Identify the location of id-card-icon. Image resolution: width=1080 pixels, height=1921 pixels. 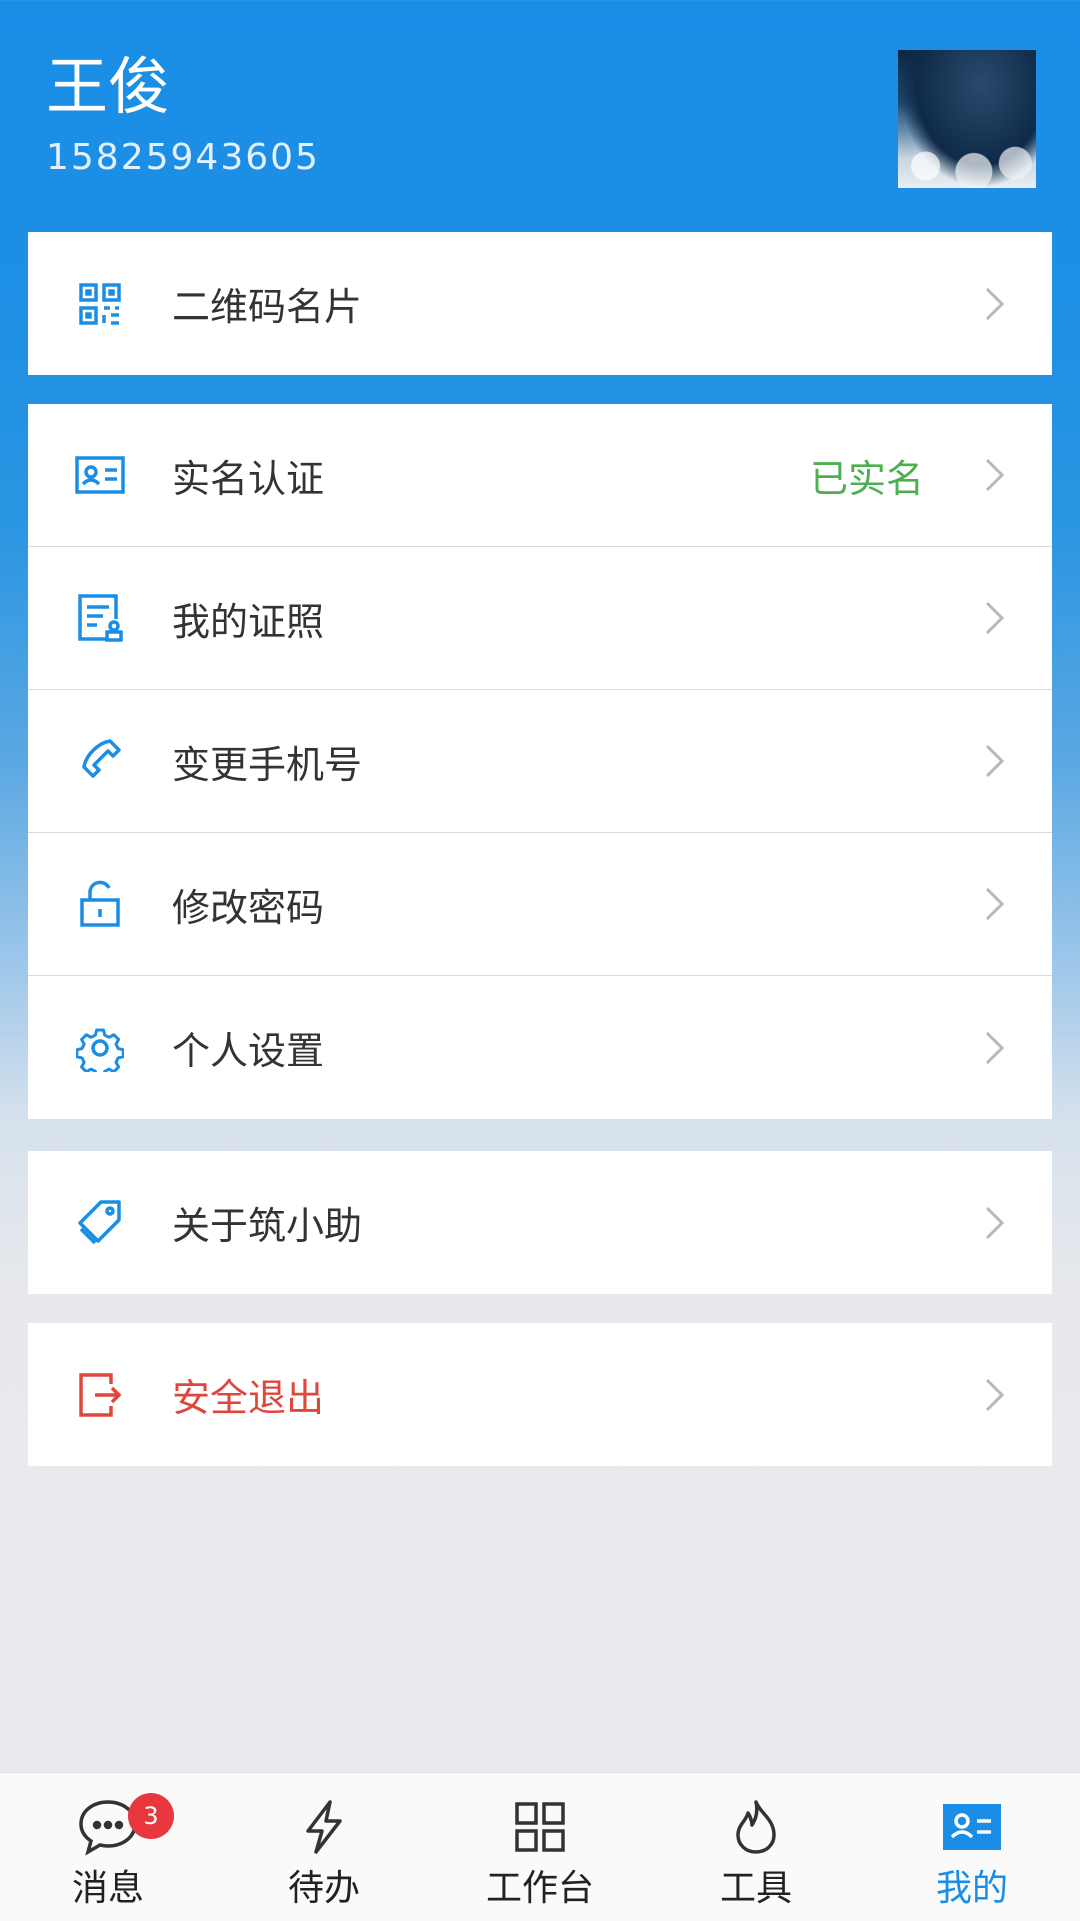
(100, 475).